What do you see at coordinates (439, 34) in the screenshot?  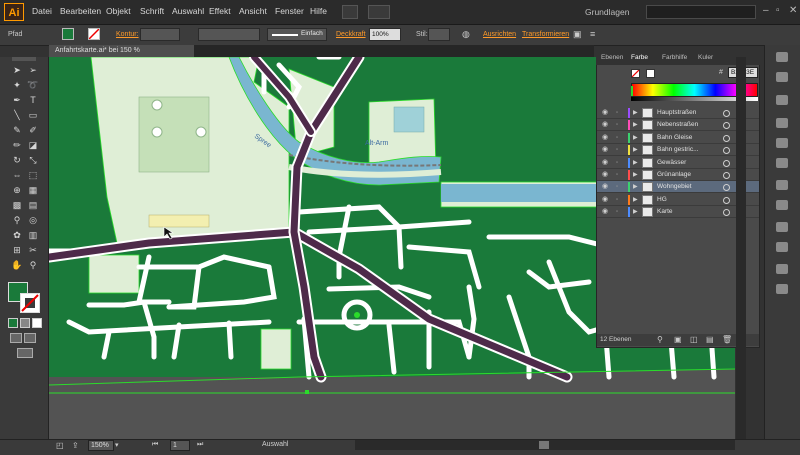 I see `graphic-style-picker` at bounding box center [439, 34].